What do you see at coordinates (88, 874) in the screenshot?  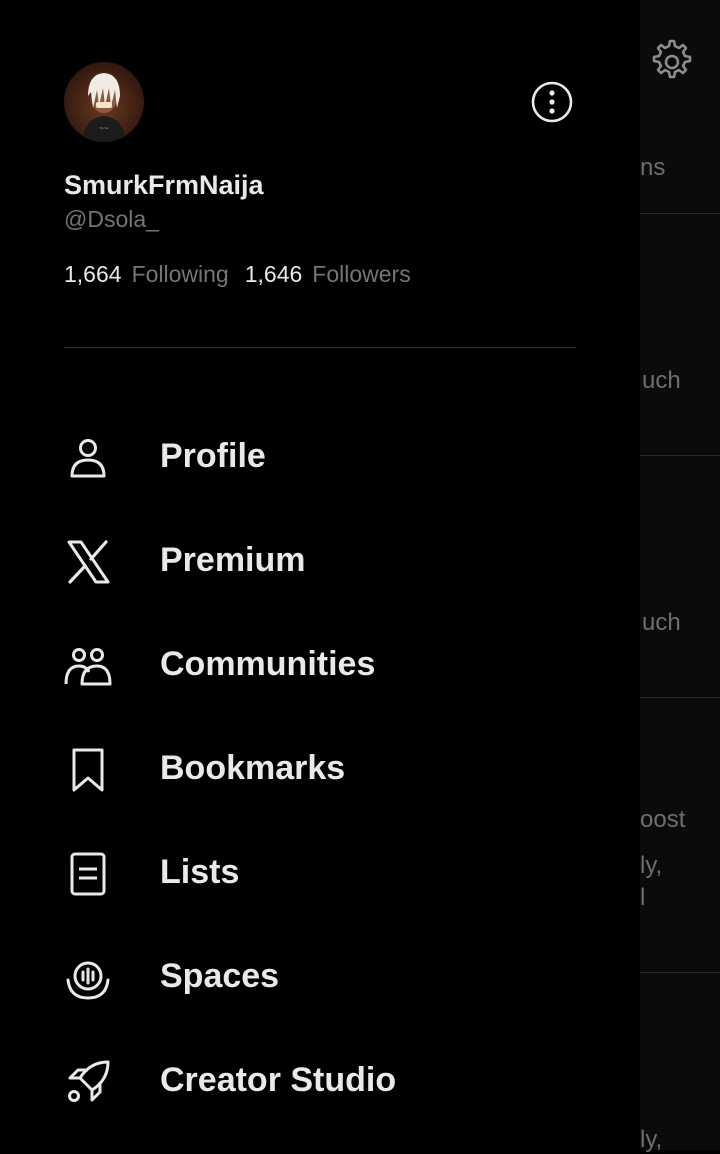 I see `list-icon` at bounding box center [88, 874].